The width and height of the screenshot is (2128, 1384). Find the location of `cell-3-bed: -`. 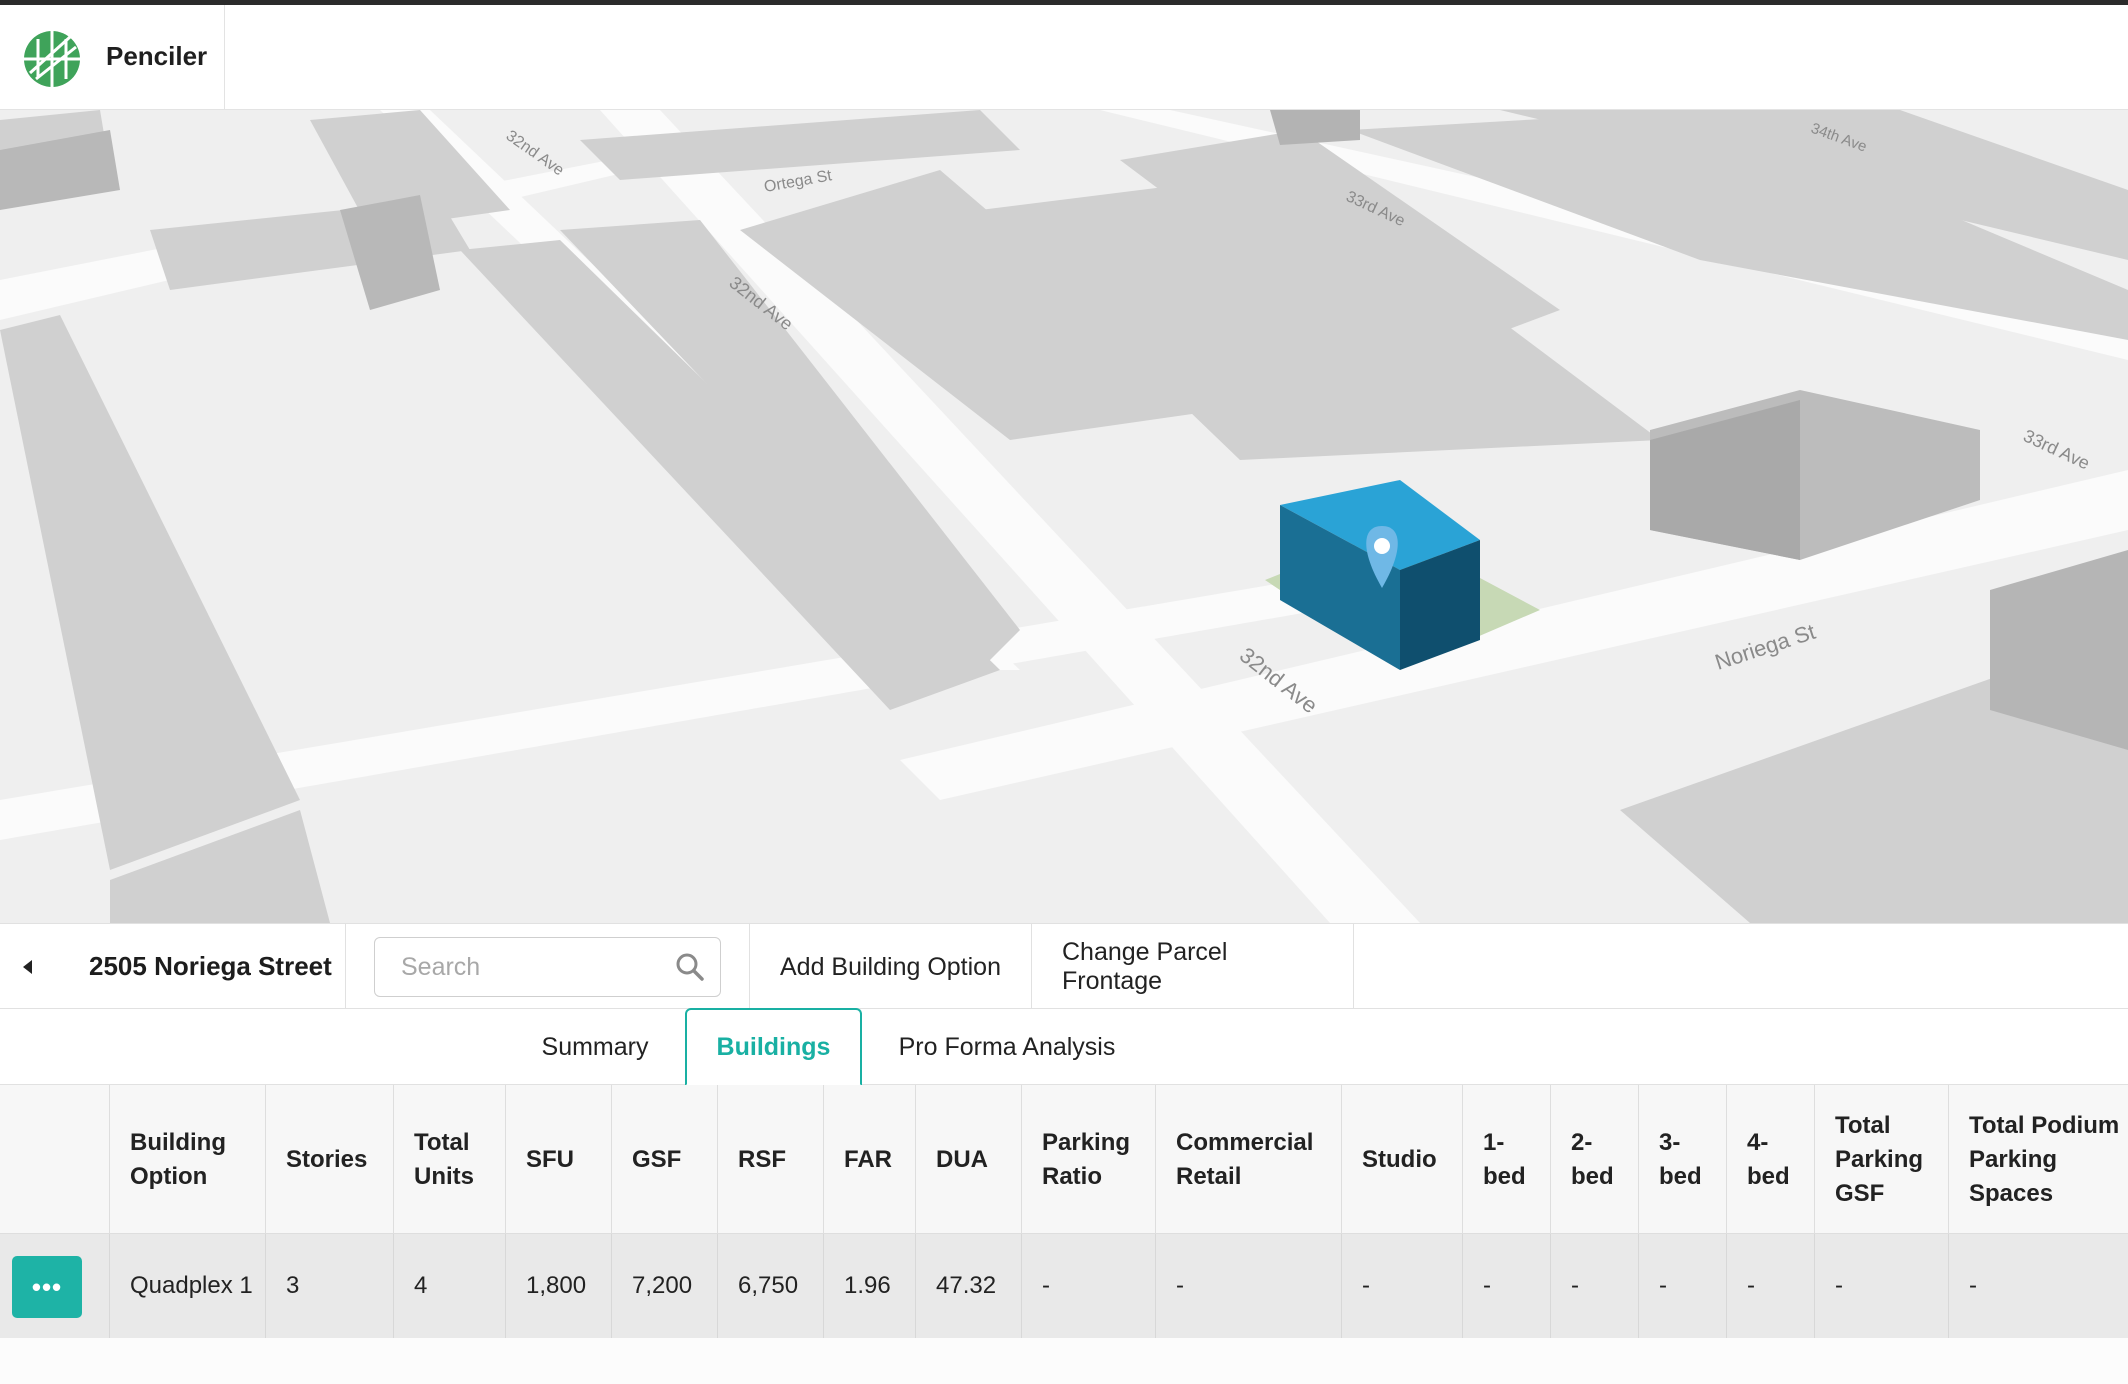

cell-3-bed: - is located at coordinates (1682, 1286).